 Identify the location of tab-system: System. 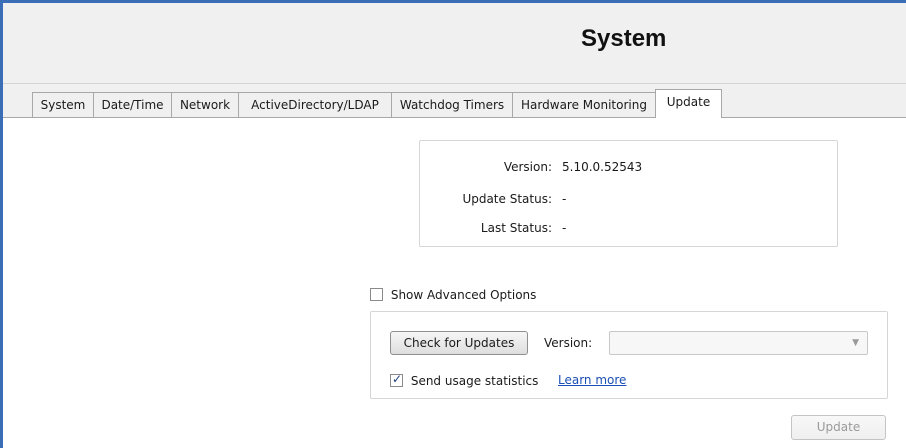
(63, 104).